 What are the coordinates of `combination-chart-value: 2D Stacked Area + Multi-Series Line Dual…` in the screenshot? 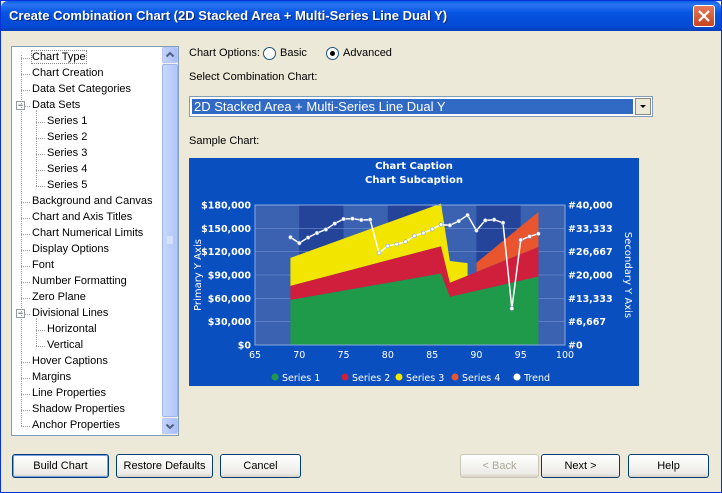 It's located at (412, 106).